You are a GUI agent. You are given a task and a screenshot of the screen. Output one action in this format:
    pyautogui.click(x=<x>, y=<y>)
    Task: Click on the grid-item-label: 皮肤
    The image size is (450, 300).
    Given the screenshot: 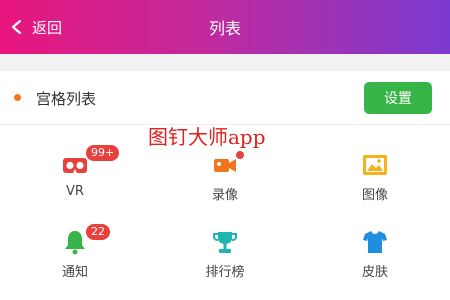 What is the action you would take?
    pyautogui.click(x=374, y=272)
    